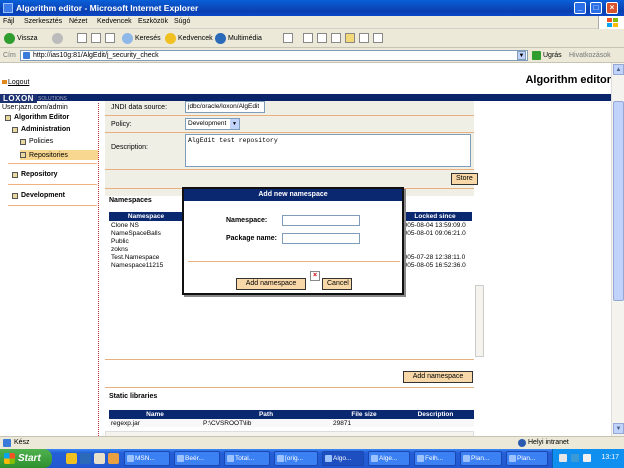 The height and width of the screenshot is (468, 624). I want to click on refresh-icon, so click(96, 38).